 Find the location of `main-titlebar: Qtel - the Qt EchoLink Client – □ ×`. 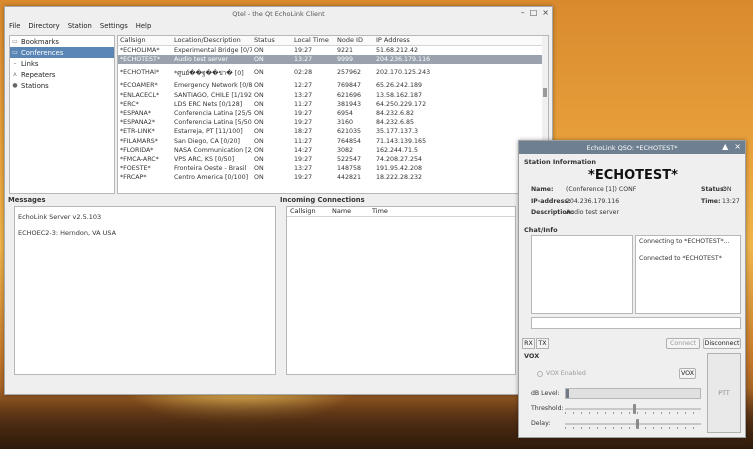

main-titlebar: Qtel - the Qt EchoLink Client – □ × is located at coordinates (278, 13).